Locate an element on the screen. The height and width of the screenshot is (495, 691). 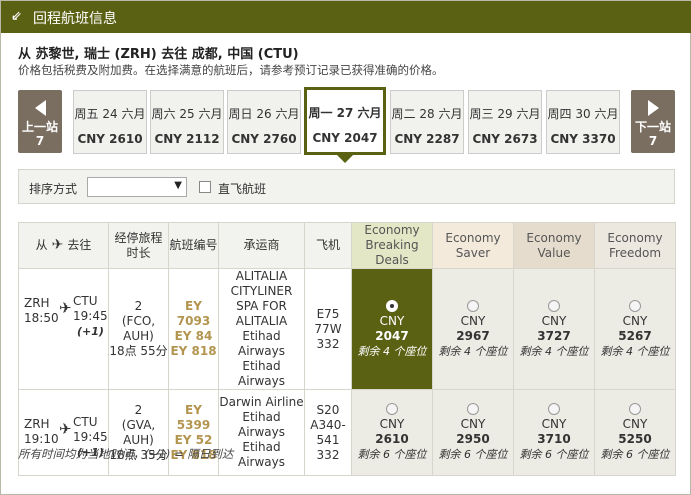
sort-bar: 排序方式 ▼ 直飞航班 is located at coordinates (346, 186).